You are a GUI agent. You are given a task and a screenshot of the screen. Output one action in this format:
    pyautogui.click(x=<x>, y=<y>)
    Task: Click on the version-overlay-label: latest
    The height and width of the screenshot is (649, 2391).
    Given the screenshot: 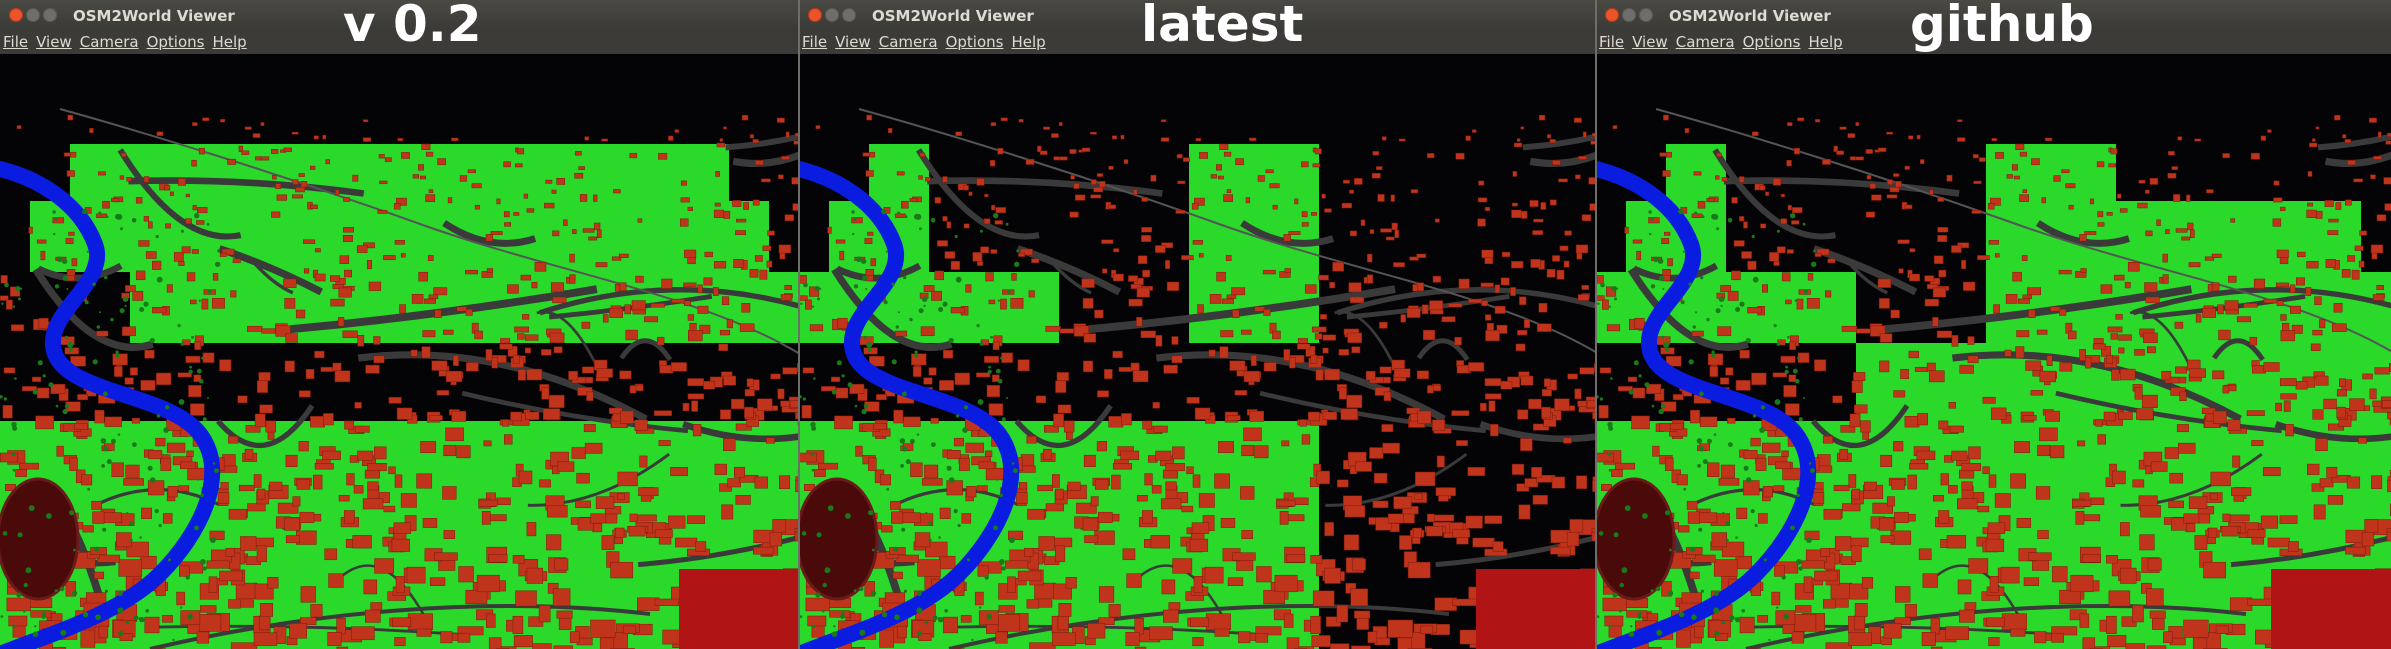 What is the action you would take?
    pyautogui.click(x=1222, y=26)
    